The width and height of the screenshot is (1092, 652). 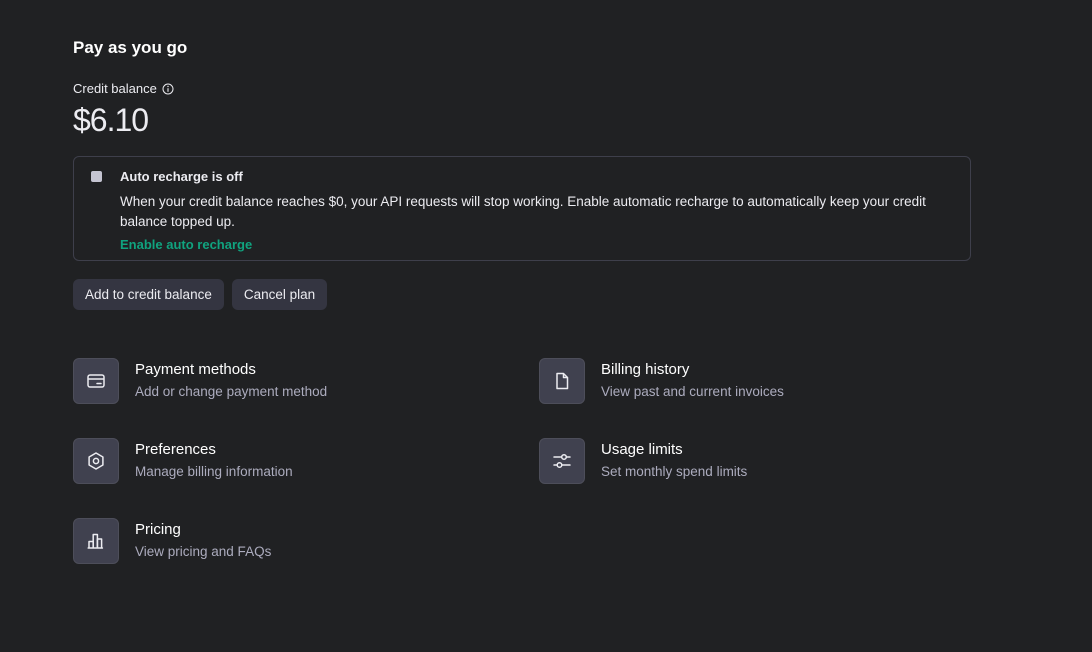 What do you see at coordinates (111, 120) in the screenshot?
I see `credit-balance-amount: $6.10` at bounding box center [111, 120].